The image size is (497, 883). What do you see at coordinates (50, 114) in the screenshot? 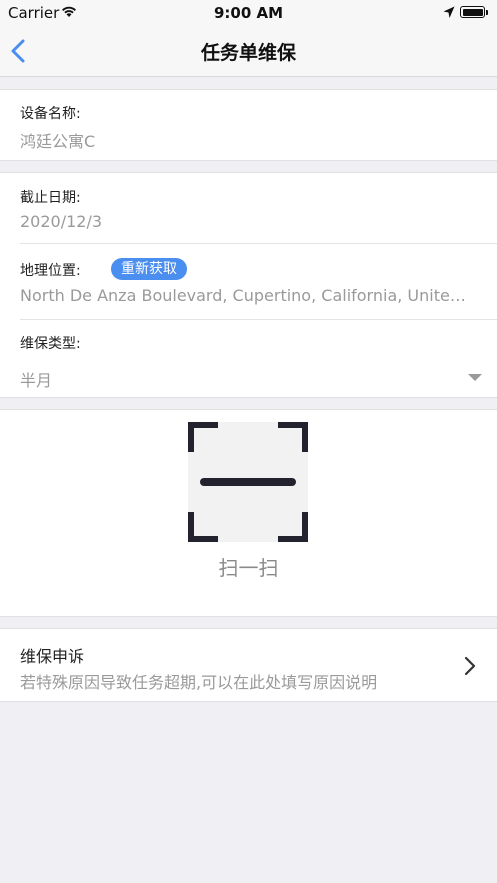
I see `device-name-label: 设备名称:` at bounding box center [50, 114].